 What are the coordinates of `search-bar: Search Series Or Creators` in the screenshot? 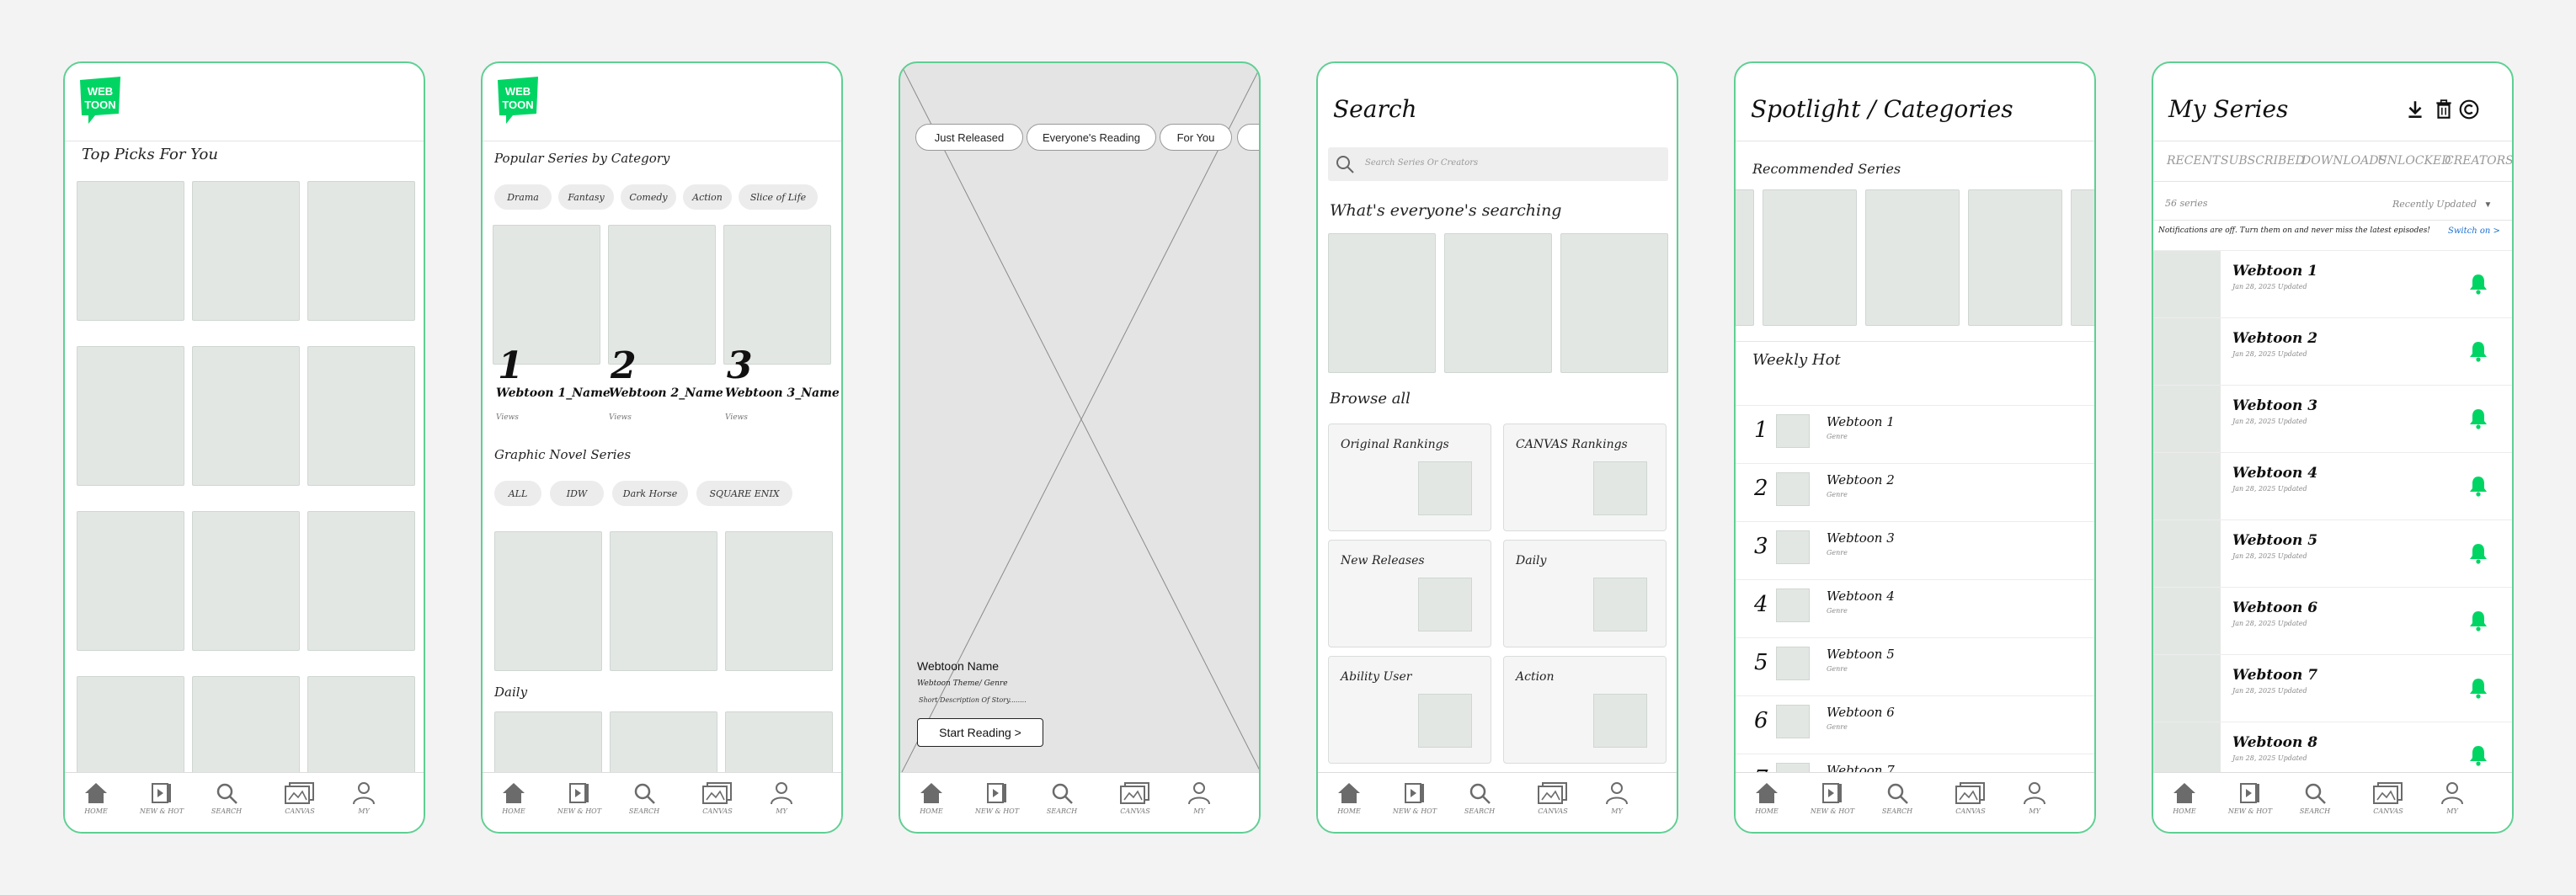 It's located at (1498, 164).